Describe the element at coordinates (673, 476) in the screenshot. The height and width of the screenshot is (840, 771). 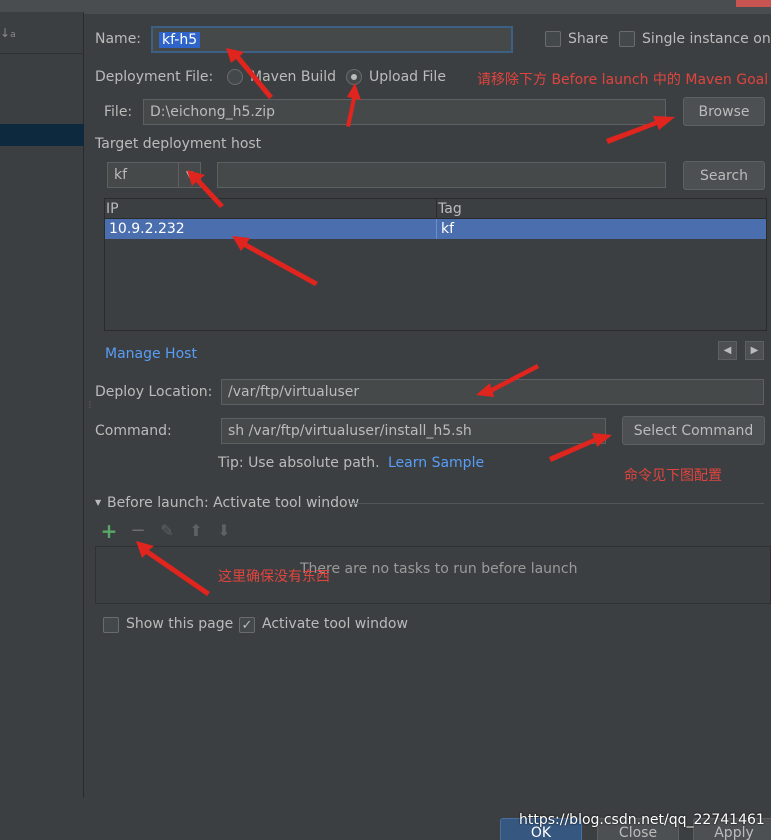
I see `annotation-command-config: 命令见下图配置` at that location.